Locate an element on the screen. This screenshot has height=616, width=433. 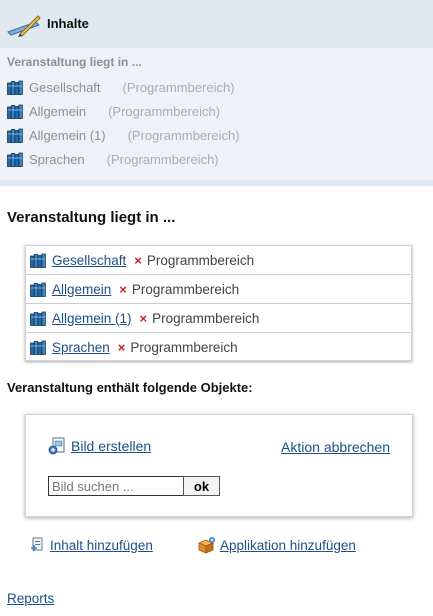
objects-box: Bild erstellen Aktion abbrechen ok is located at coordinates (219, 465).